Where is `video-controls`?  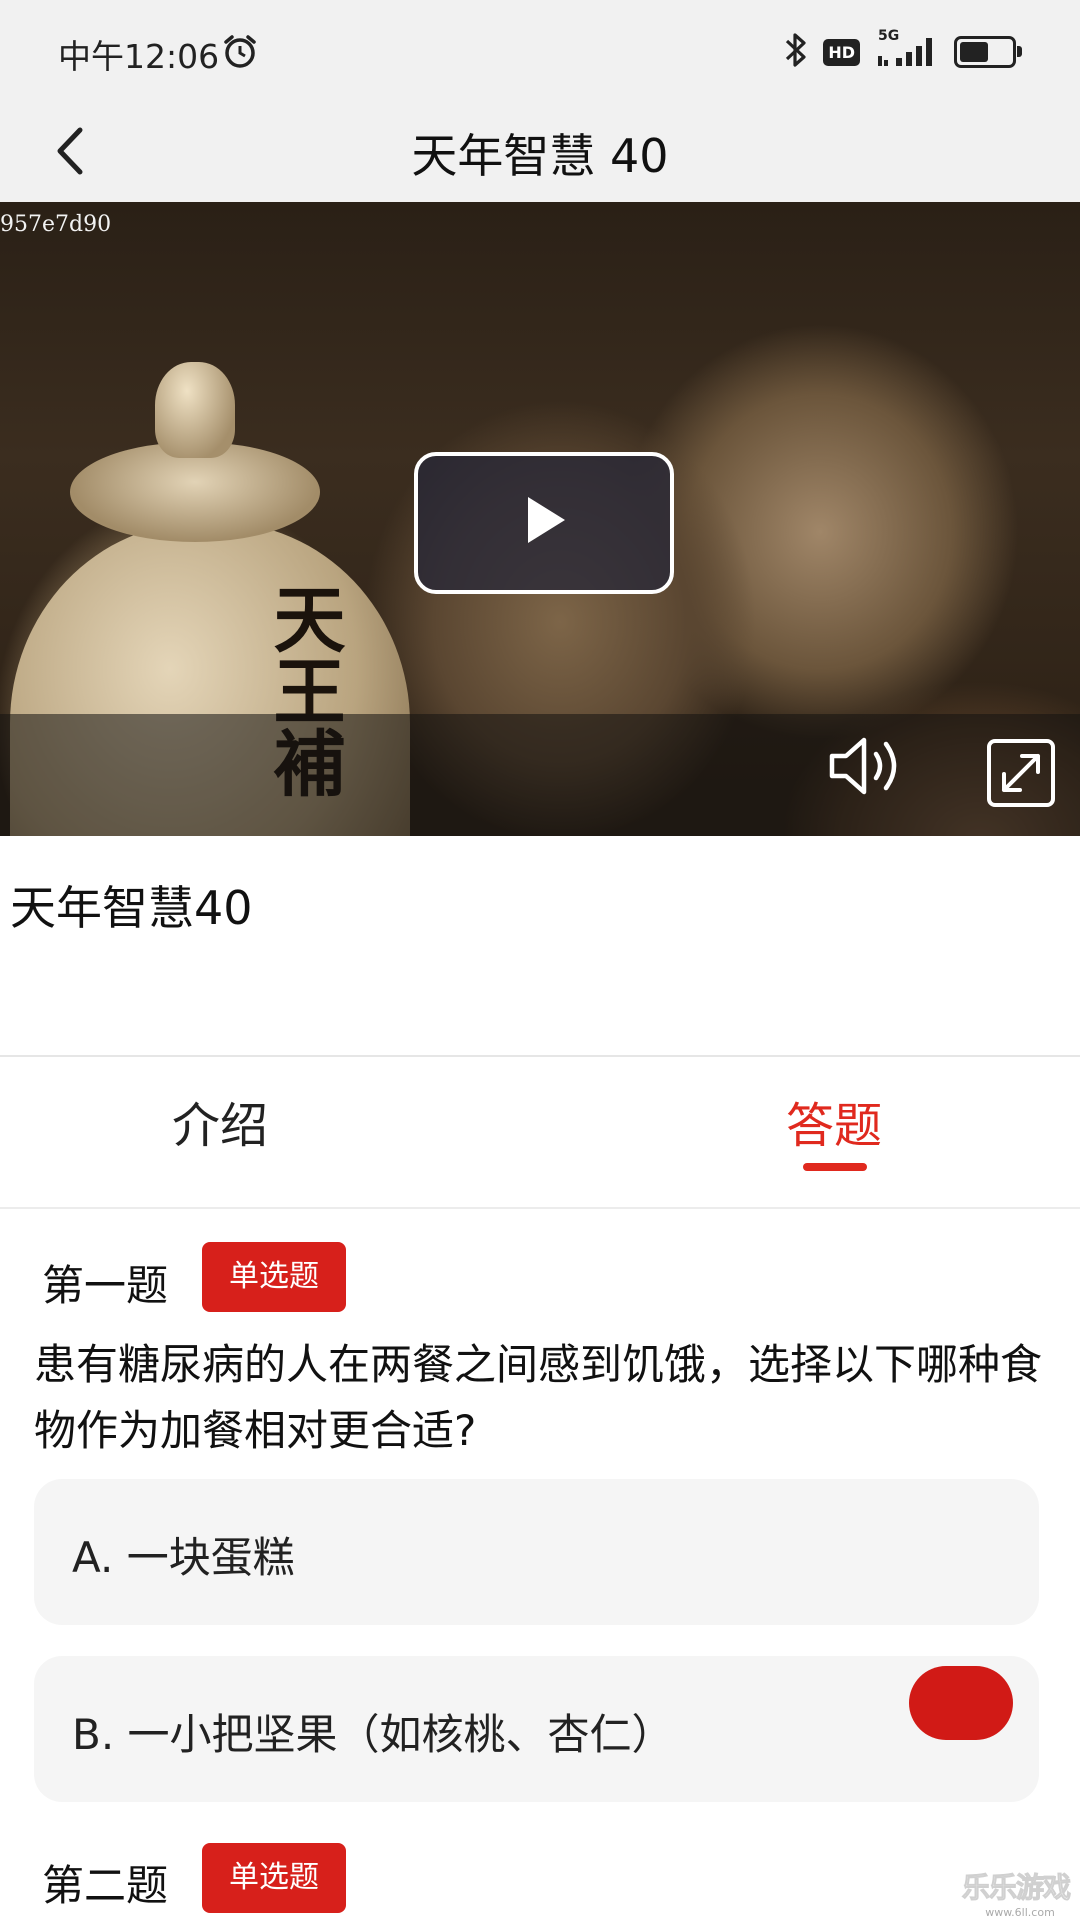 video-controls is located at coordinates (540, 775).